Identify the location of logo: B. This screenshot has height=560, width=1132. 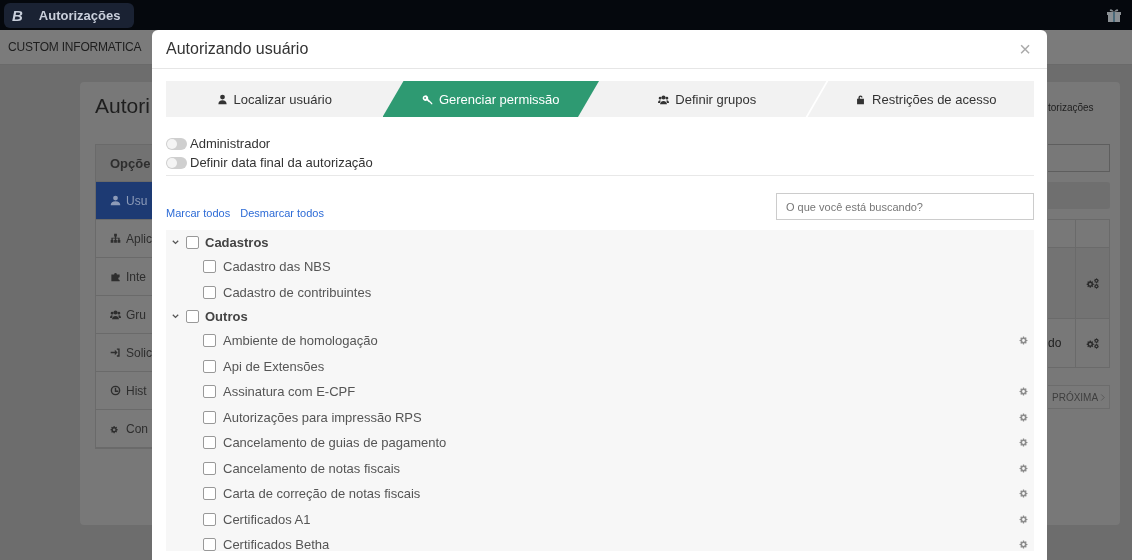
(17, 15).